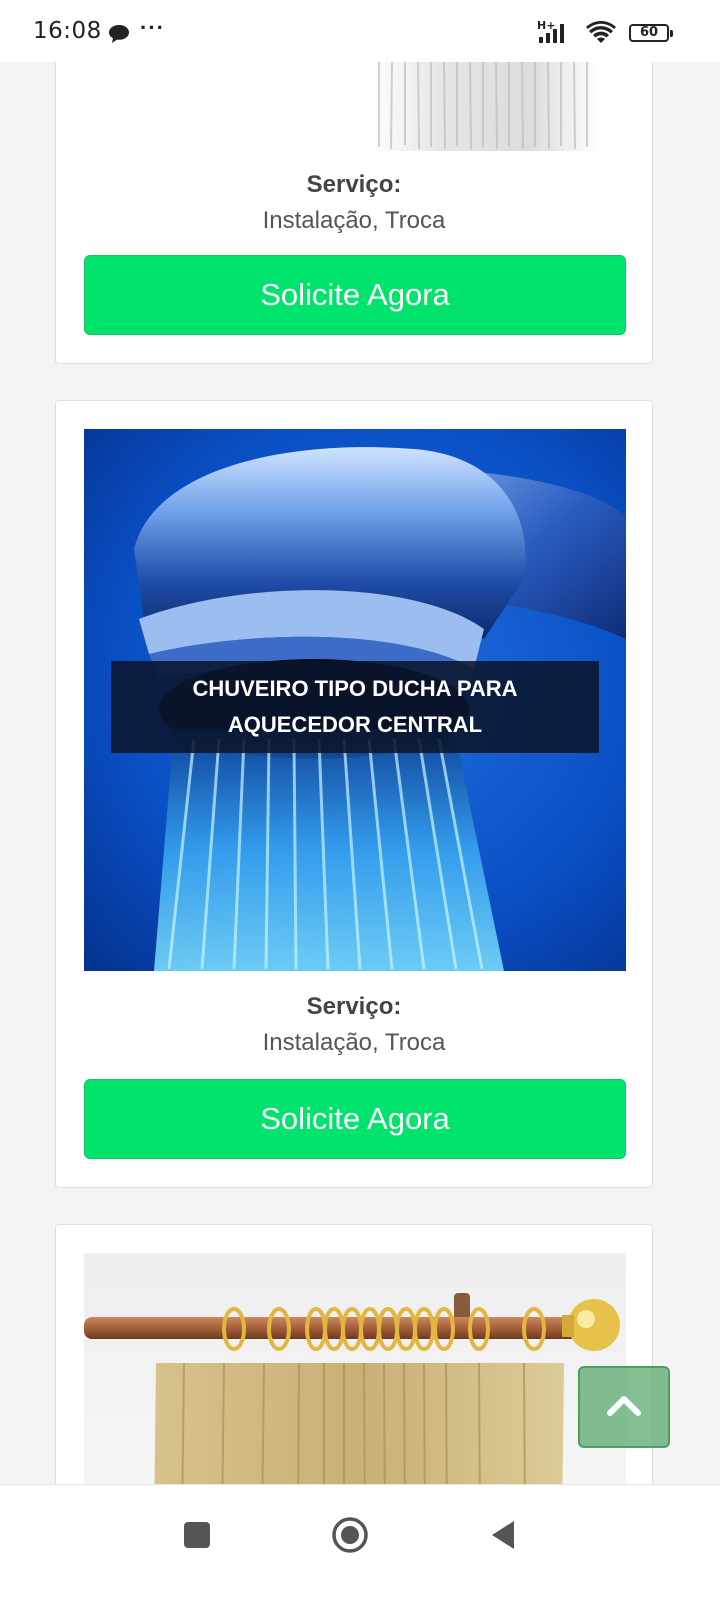  I want to click on home-icon, so click(351, 1543).